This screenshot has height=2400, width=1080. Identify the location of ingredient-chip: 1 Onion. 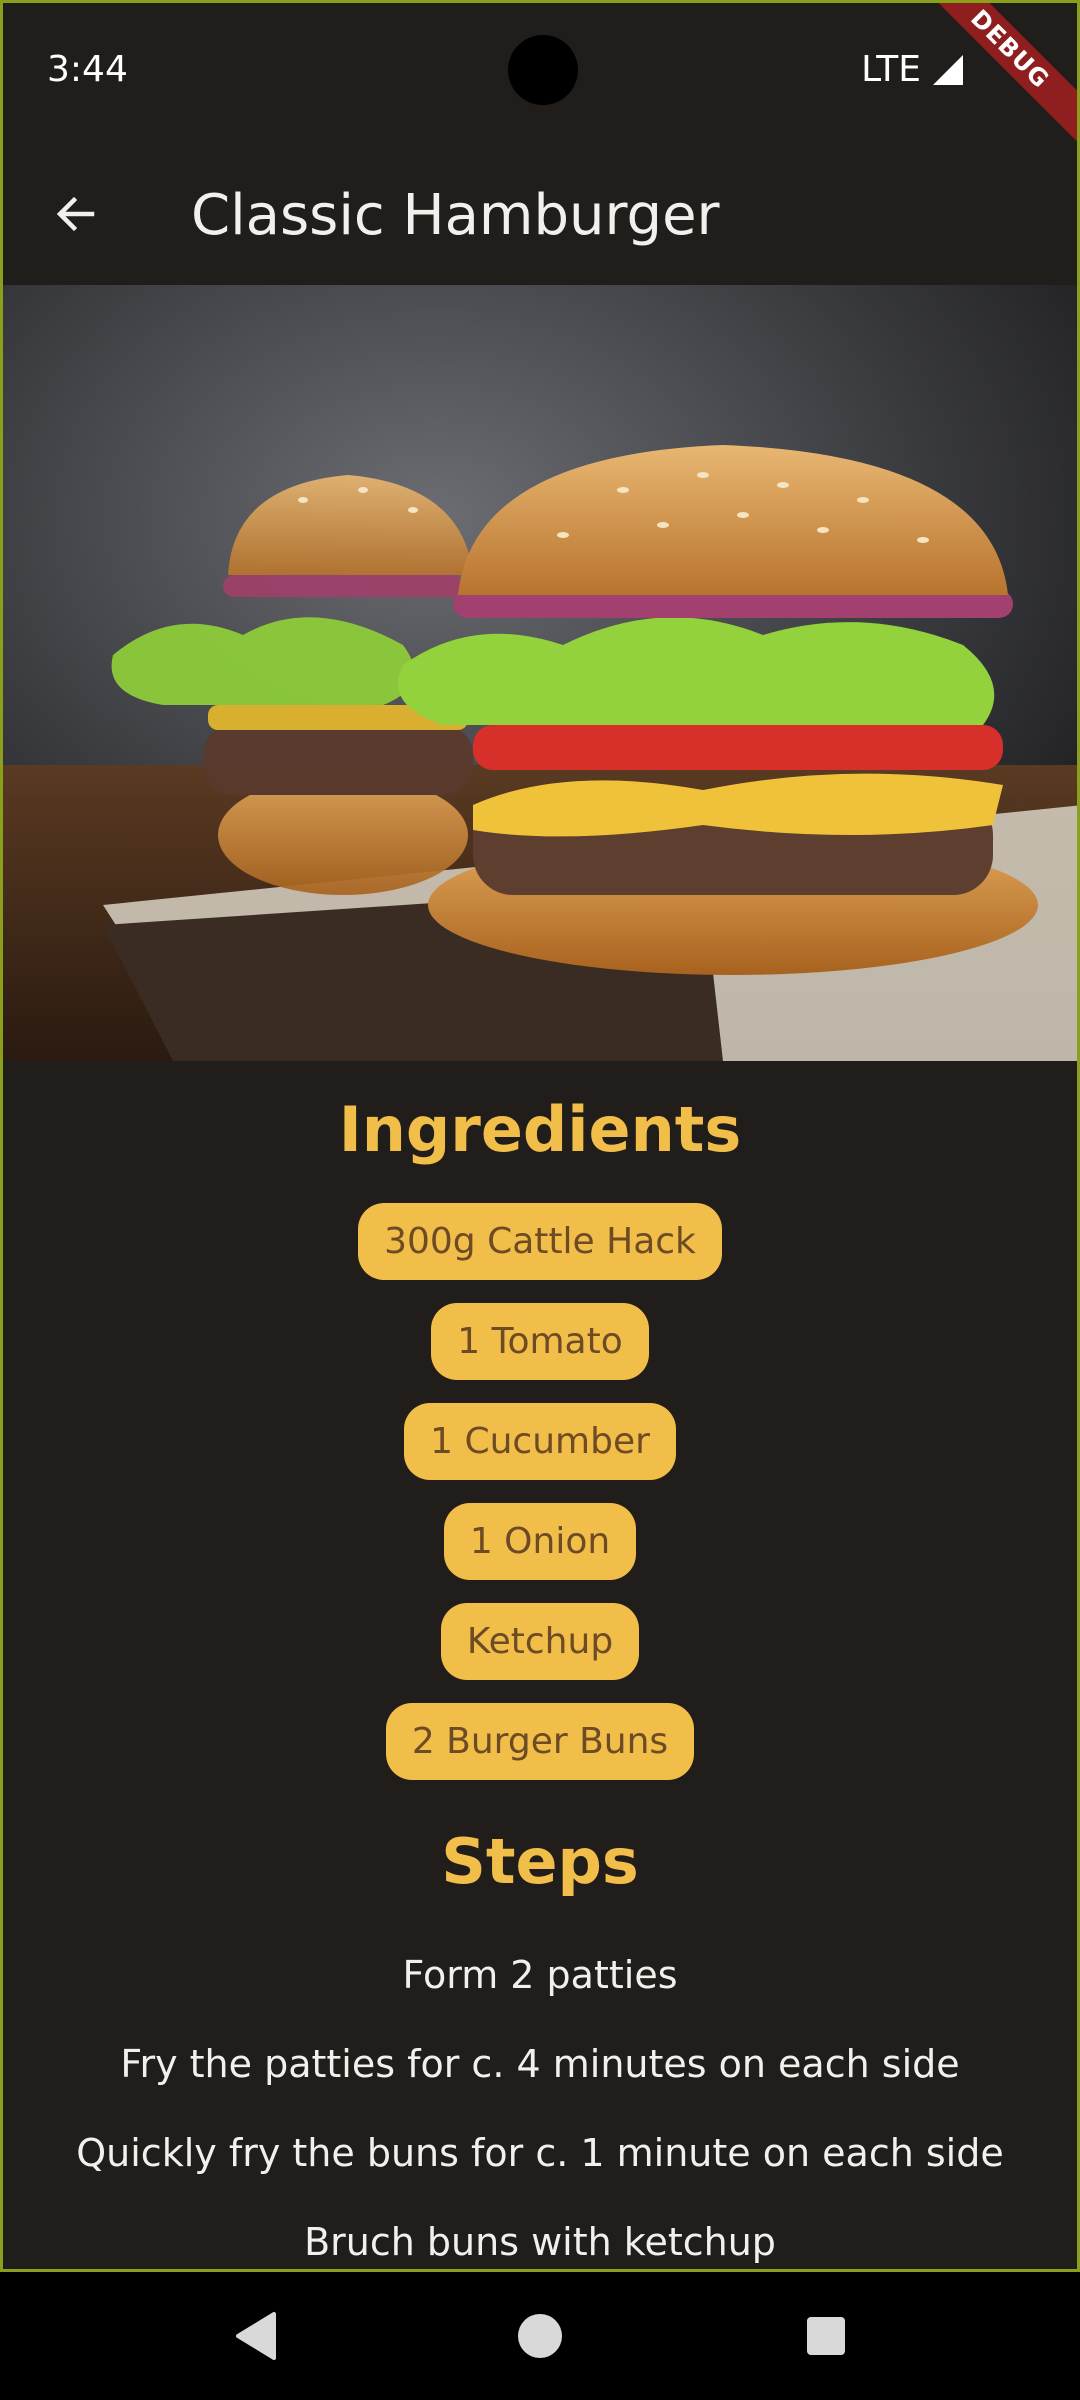
(540, 1541).